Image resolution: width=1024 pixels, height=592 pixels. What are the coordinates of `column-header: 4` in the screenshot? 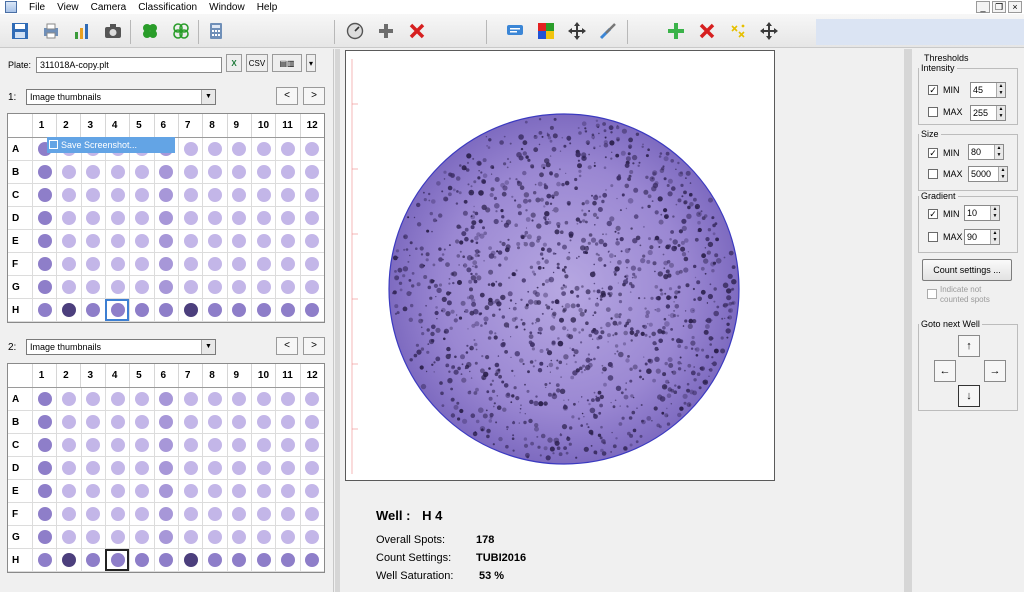 It's located at (116, 125).